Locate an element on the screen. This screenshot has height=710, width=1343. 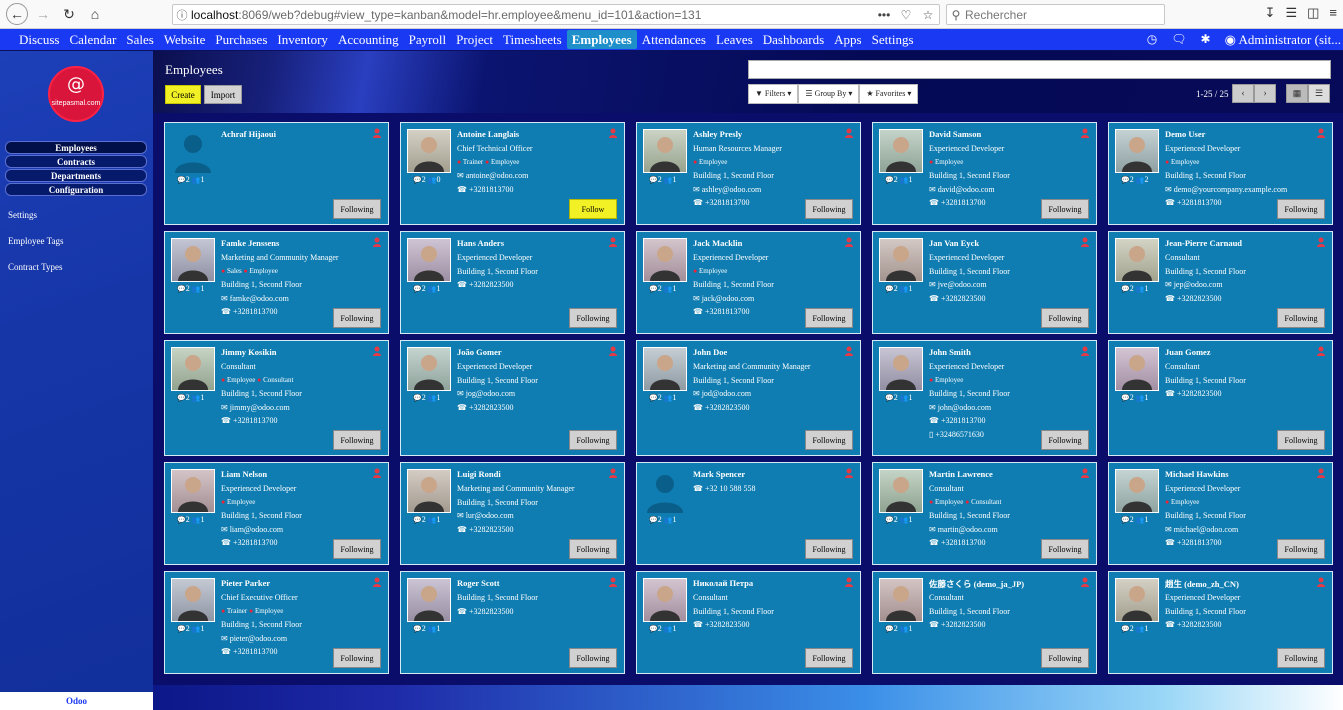
employee-name: Jean-Pierre Carnaud is located at coordinates (1203, 243).